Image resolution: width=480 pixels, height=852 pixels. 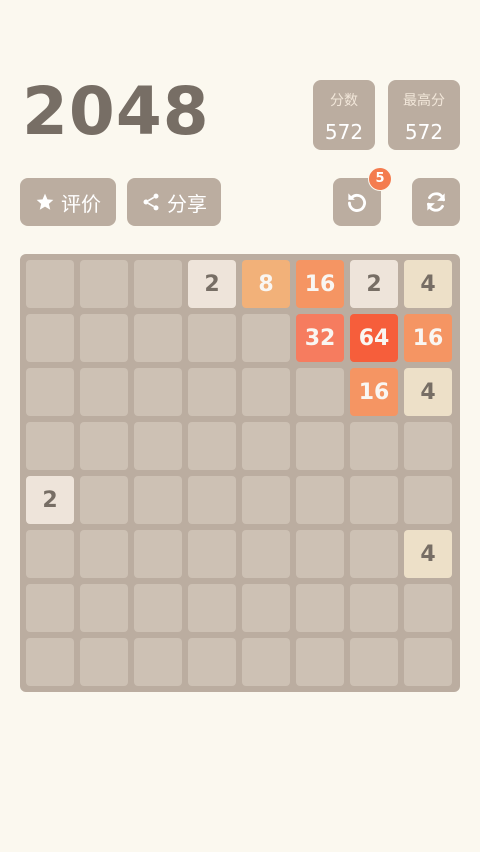 I want to click on share-button: 分享, so click(x=174, y=202).